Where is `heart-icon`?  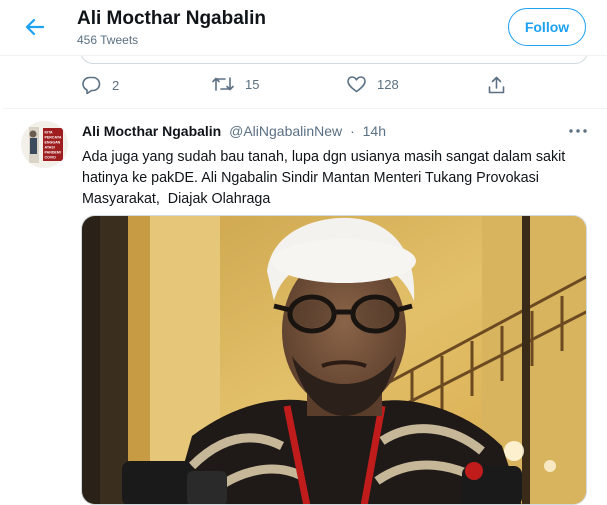
heart-icon is located at coordinates (356, 84).